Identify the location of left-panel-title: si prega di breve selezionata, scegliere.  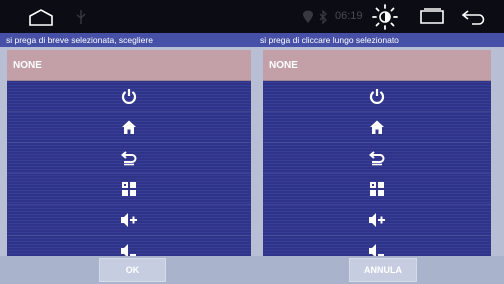
(79, 40).